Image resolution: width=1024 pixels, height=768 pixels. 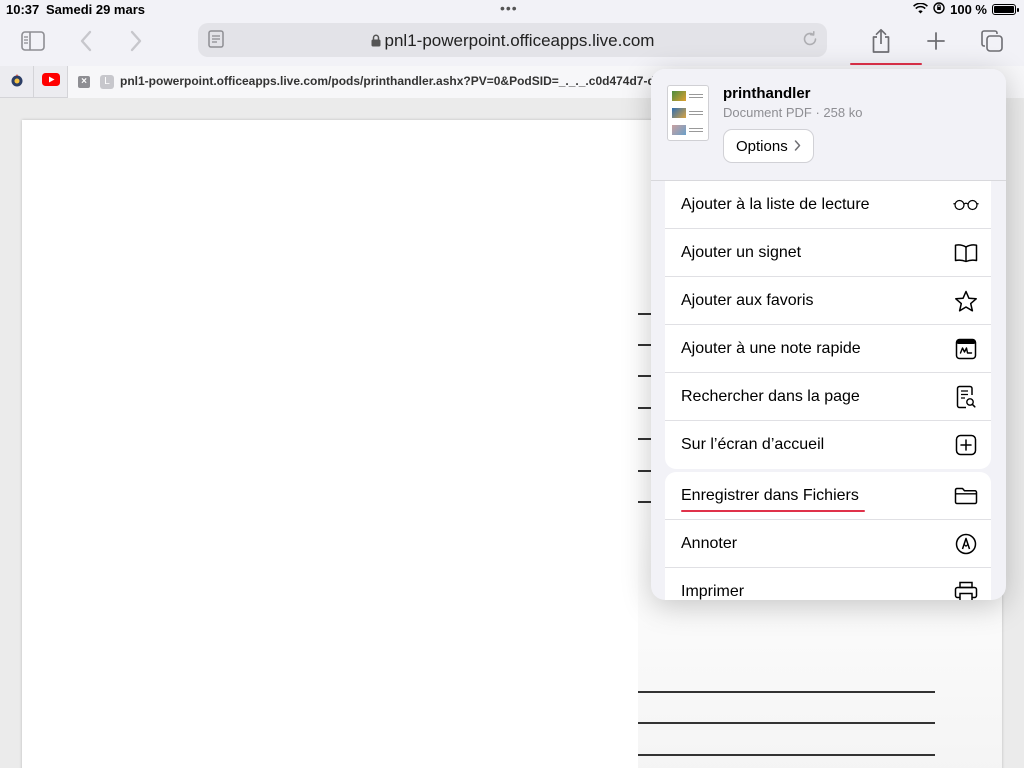 What do you see at coordinates (1005, 9) in the screenshot?
I see `battery-icon` at bounding box center [1005, 9].